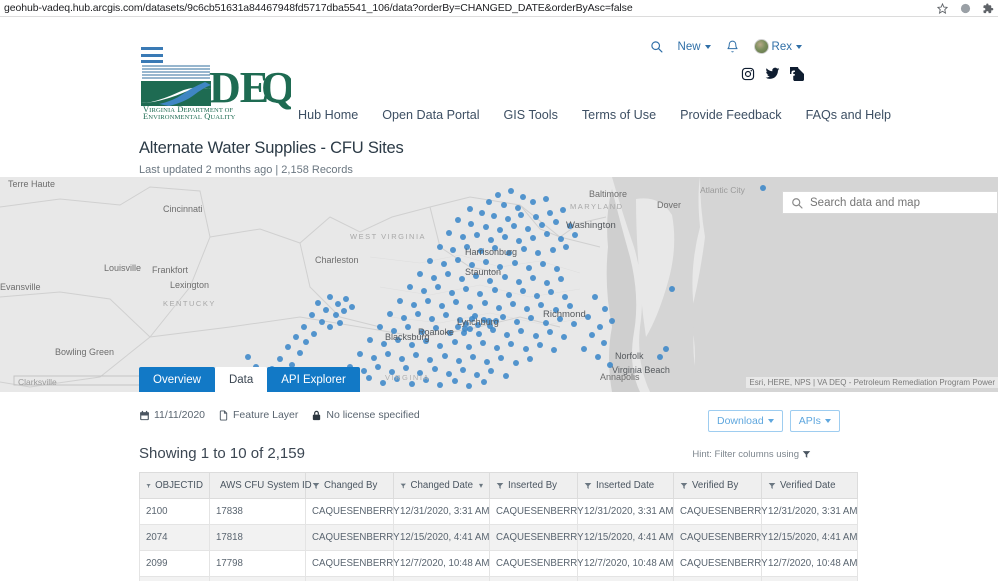  What do you see at coordinates (179, 485) in the screenshot?
I see `column-label: OBJECTID` at bounding box center [179, 485].